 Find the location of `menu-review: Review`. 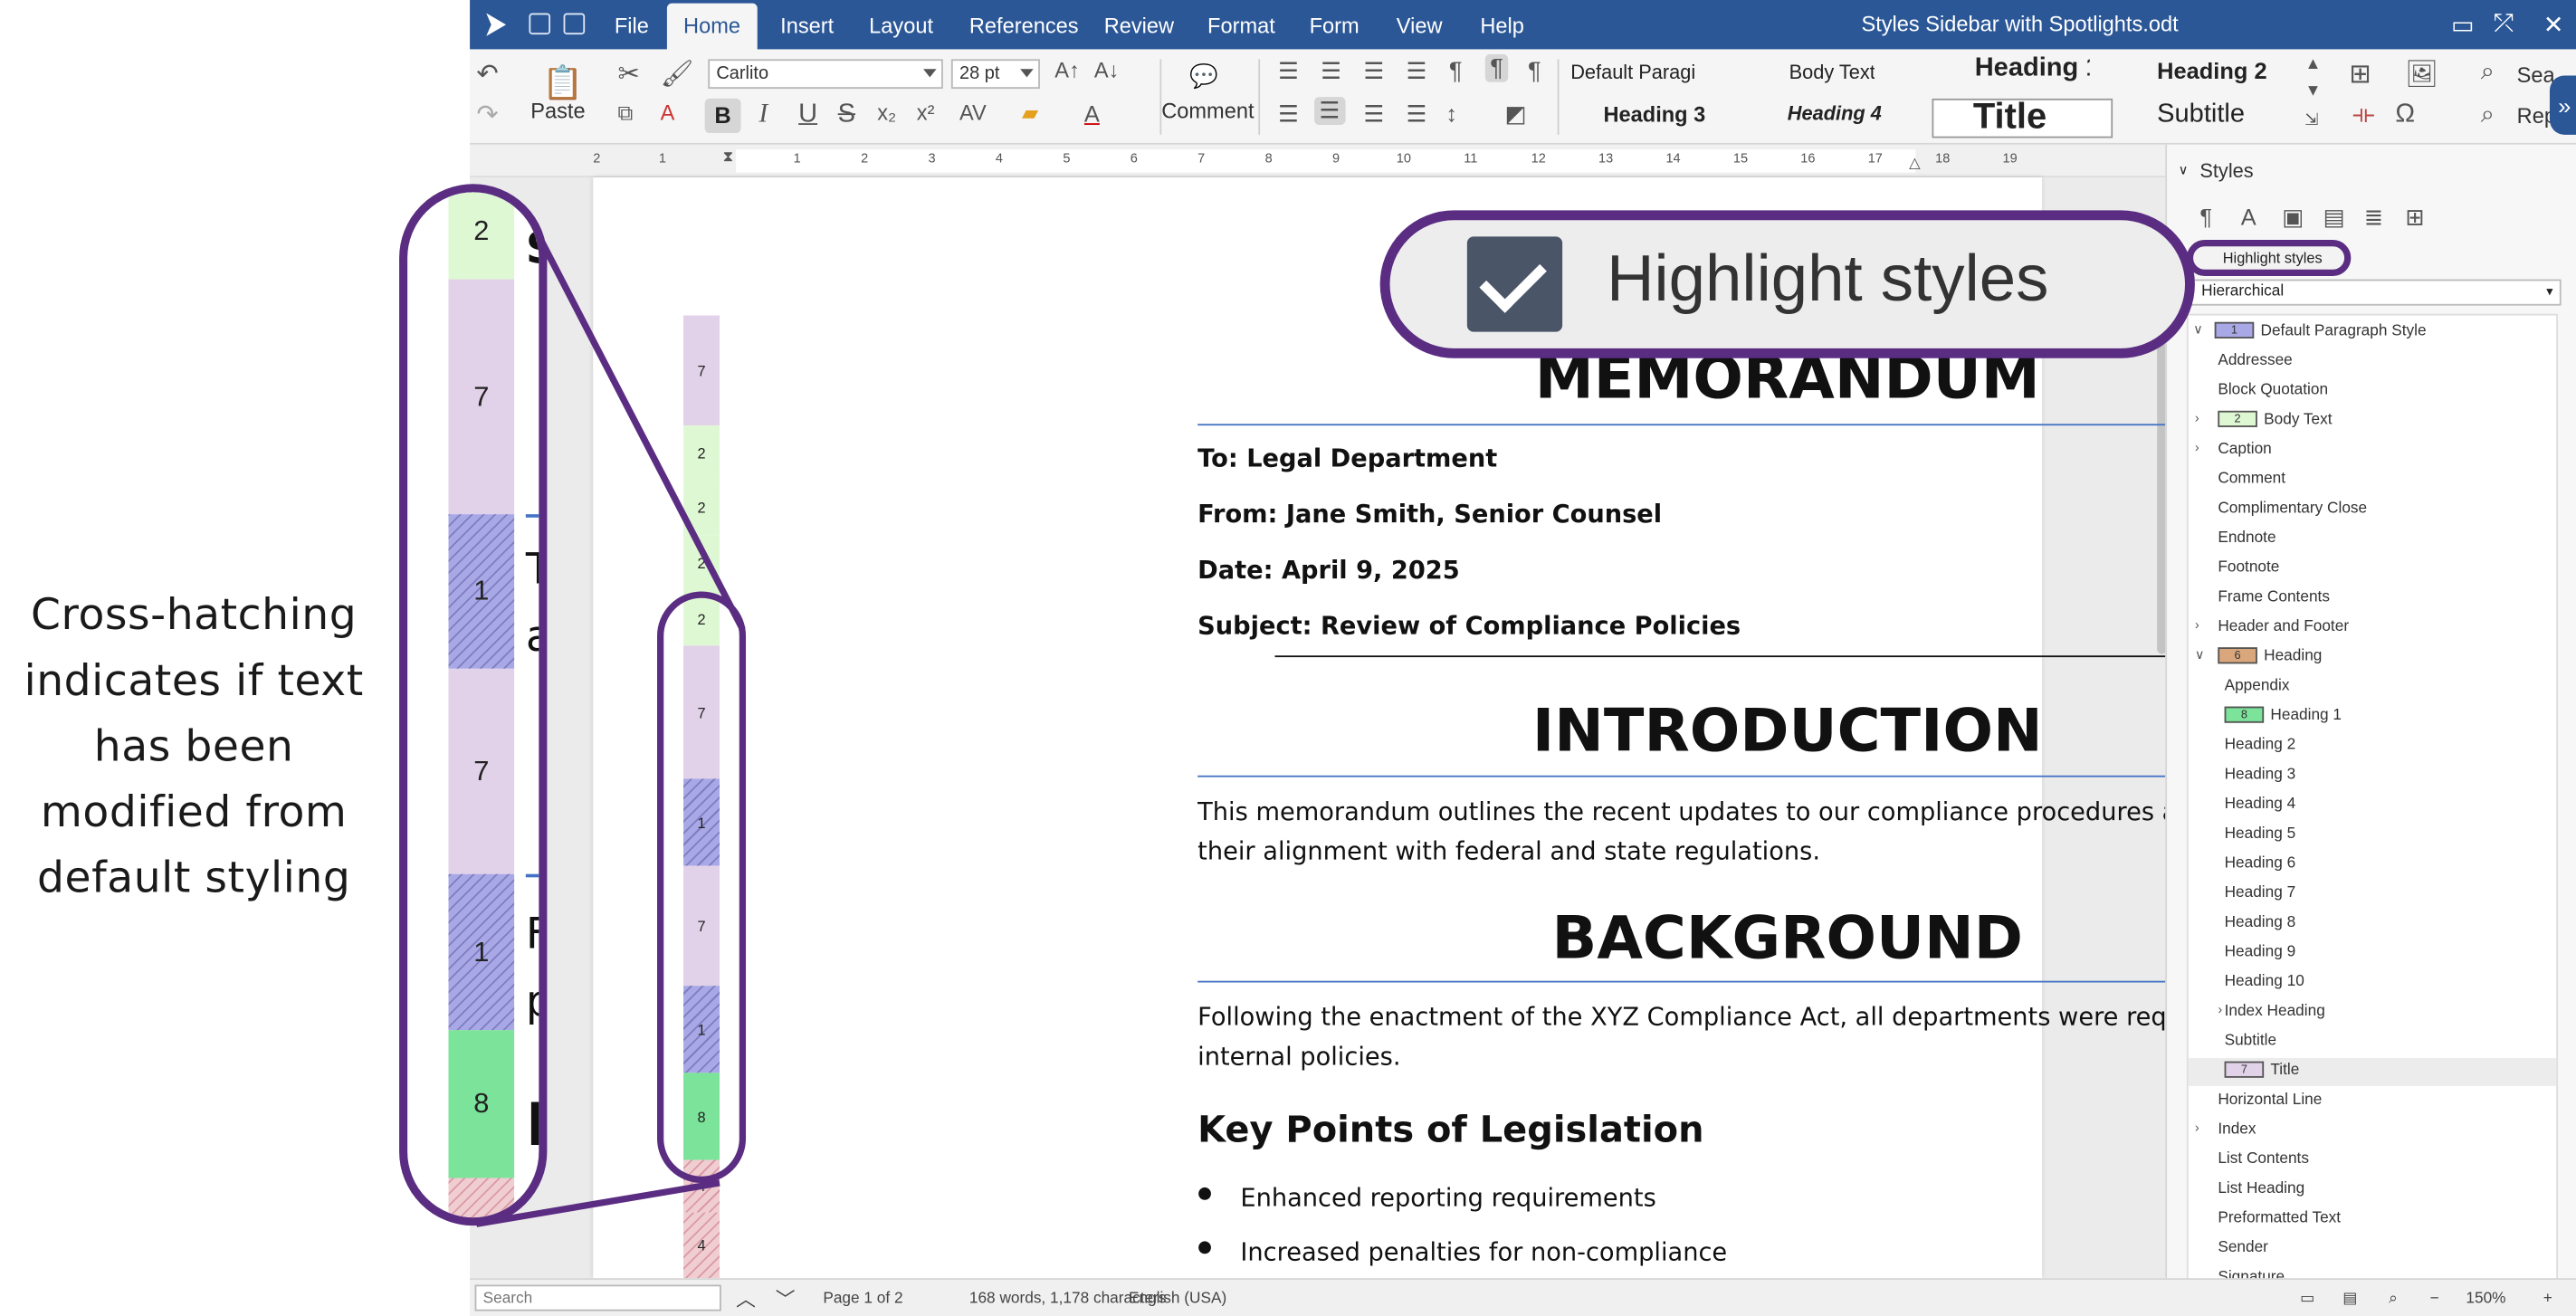

menu-review: Review is located at coordinates (1139, 26).